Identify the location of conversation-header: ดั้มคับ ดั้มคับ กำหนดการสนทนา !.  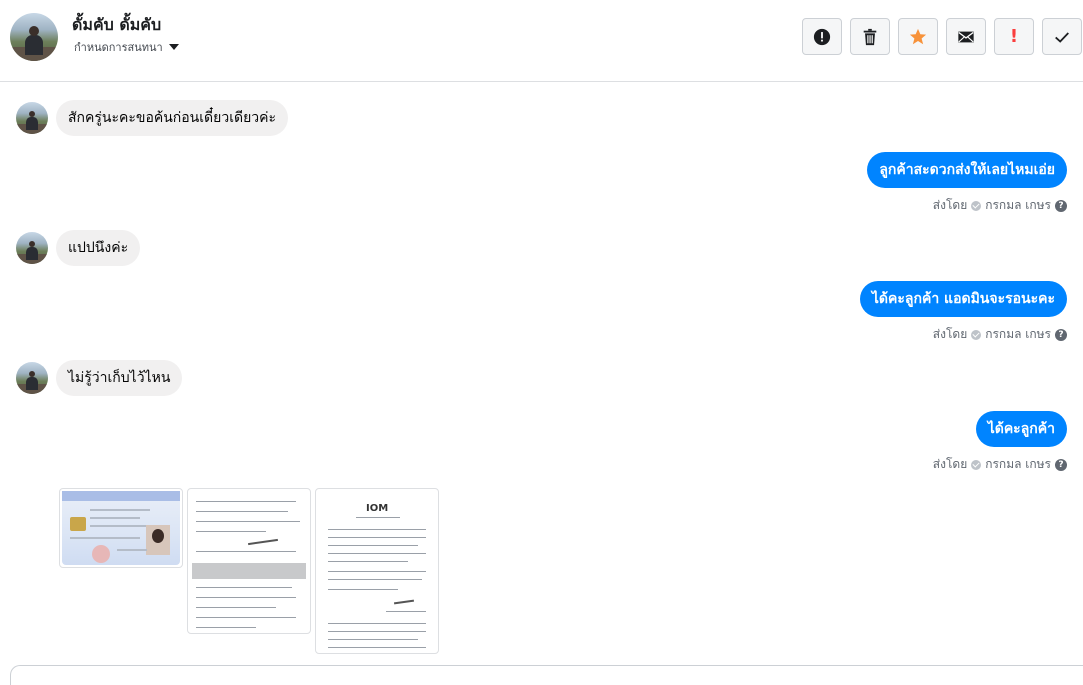
(541, 41).